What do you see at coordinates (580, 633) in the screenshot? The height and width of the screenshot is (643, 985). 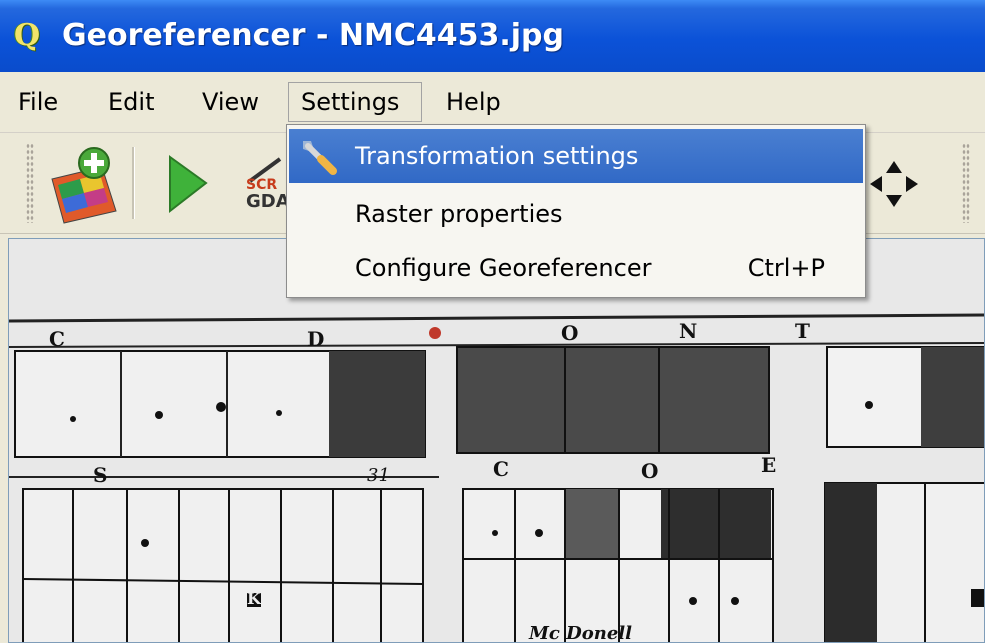 I see `map-handwriting-name: Mc Donell` at bounding box center [580, 633].